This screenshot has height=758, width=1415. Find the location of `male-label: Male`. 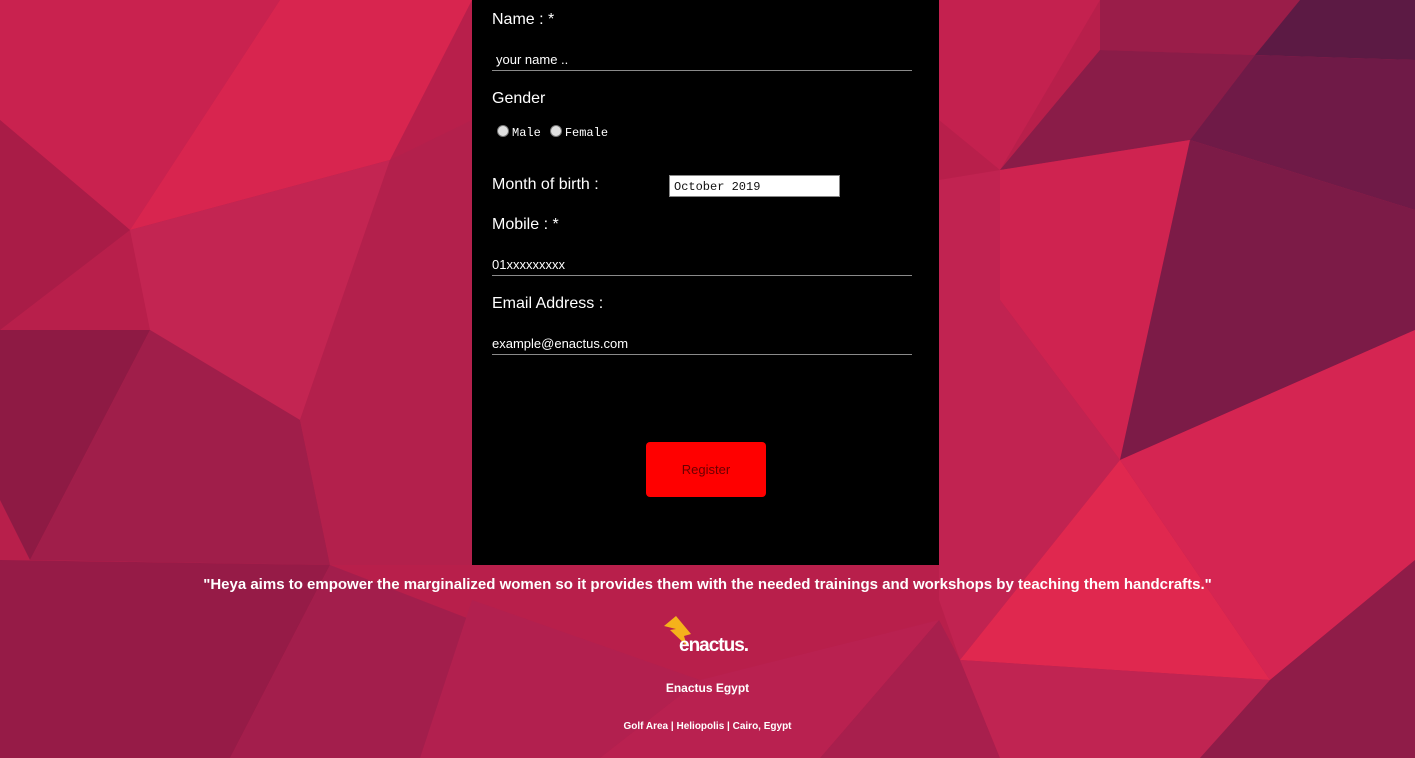

male-label: Male is located at coordinates (526, 133).